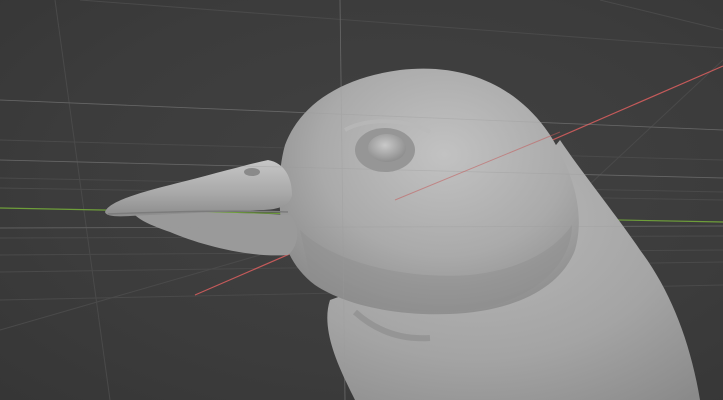 This screenshot has height=400, width=723. I want to click on nostril, so click(252, 172).